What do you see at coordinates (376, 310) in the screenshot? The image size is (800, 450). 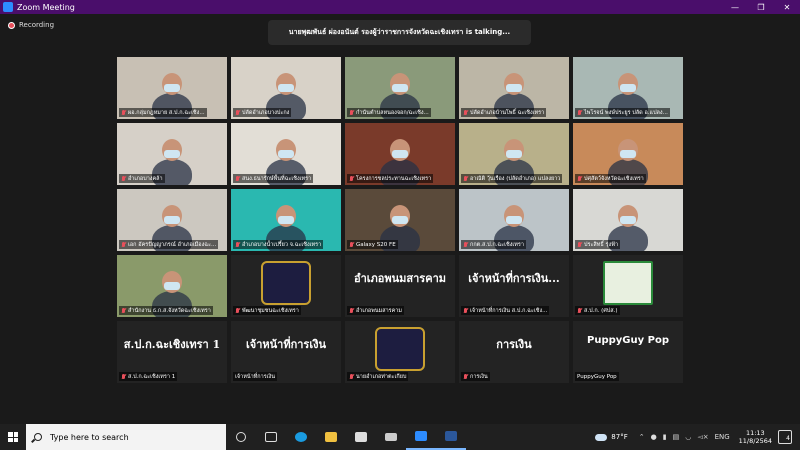 I see `participant-name-bar: อำเภอพนมสารคาม` at bounding box center [376, 310].